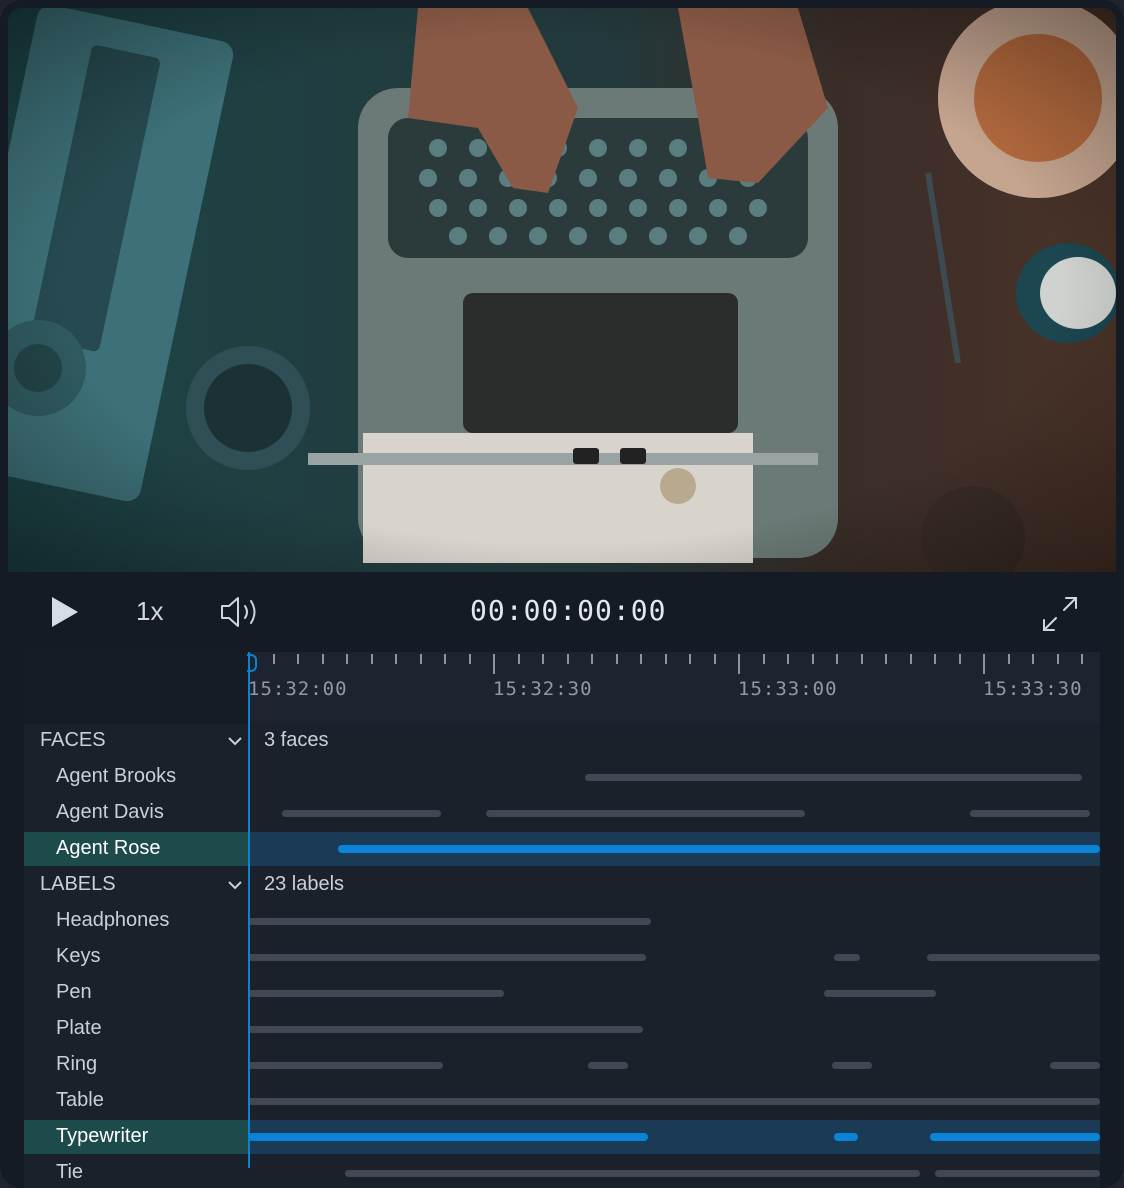 This screenshot has height=1188, width=1124. I want to click on labels-group-header: LABELS 23 labels, so click(562, 885).